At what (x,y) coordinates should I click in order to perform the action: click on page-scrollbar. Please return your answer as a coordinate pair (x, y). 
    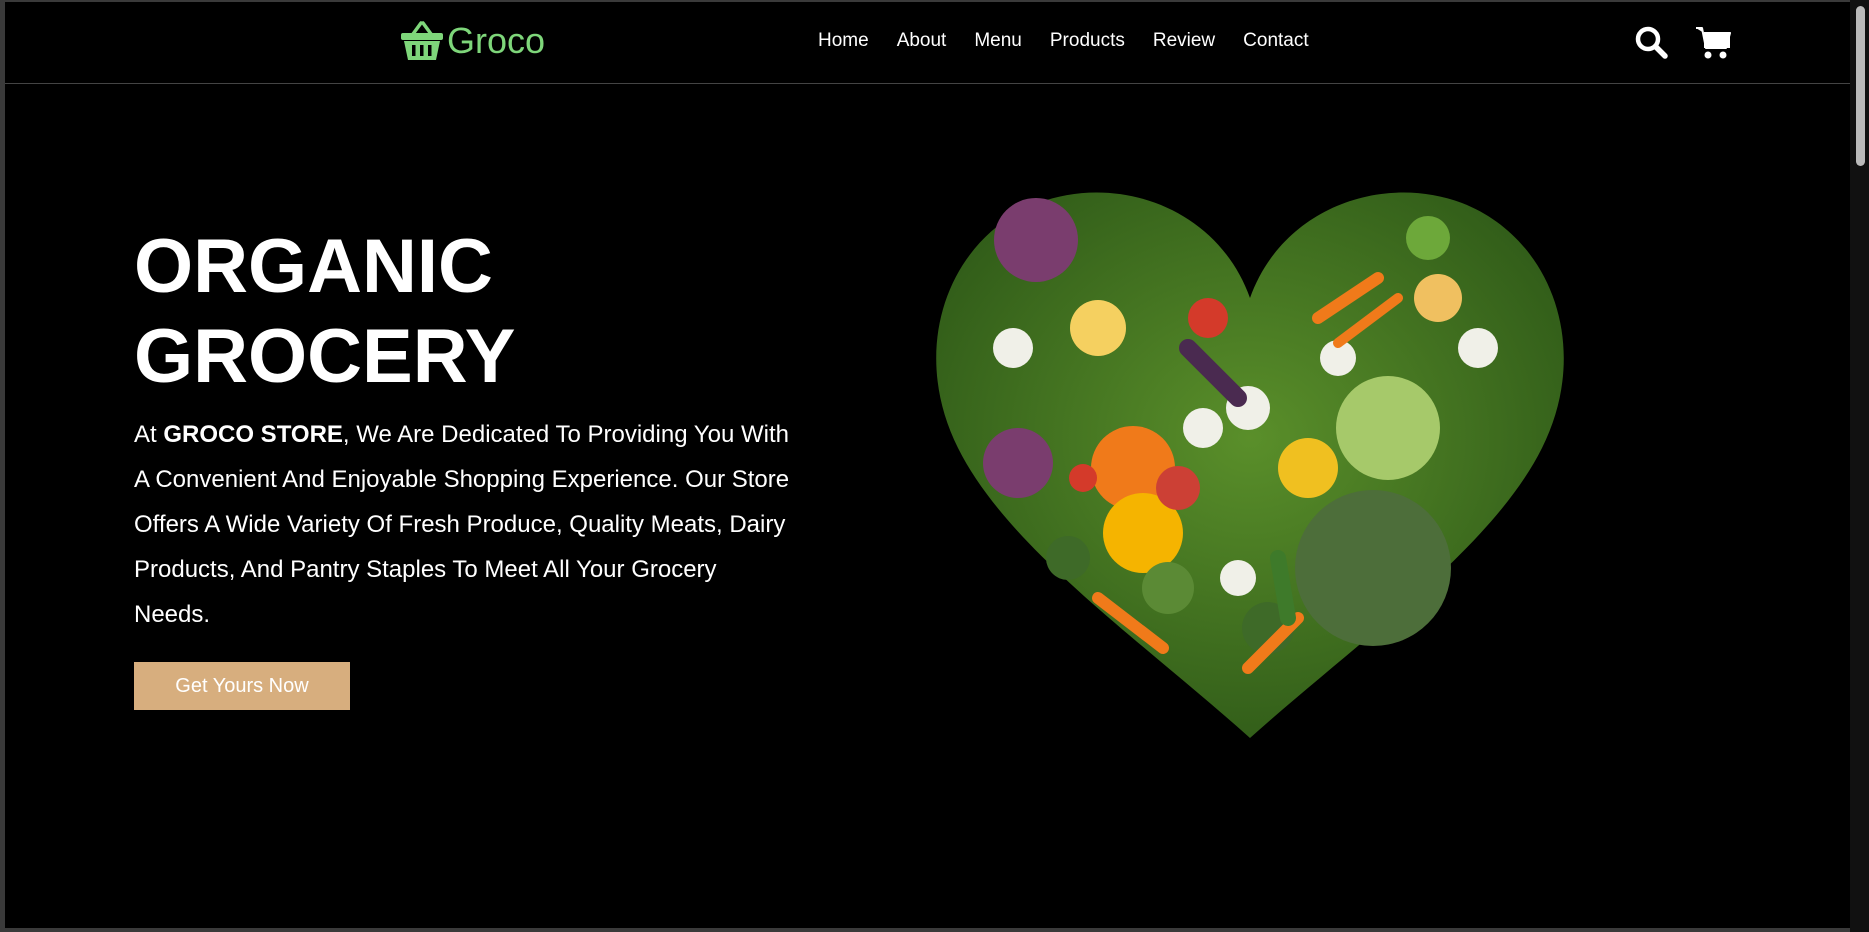
    Looking at the image, I should click on (1859, 466).